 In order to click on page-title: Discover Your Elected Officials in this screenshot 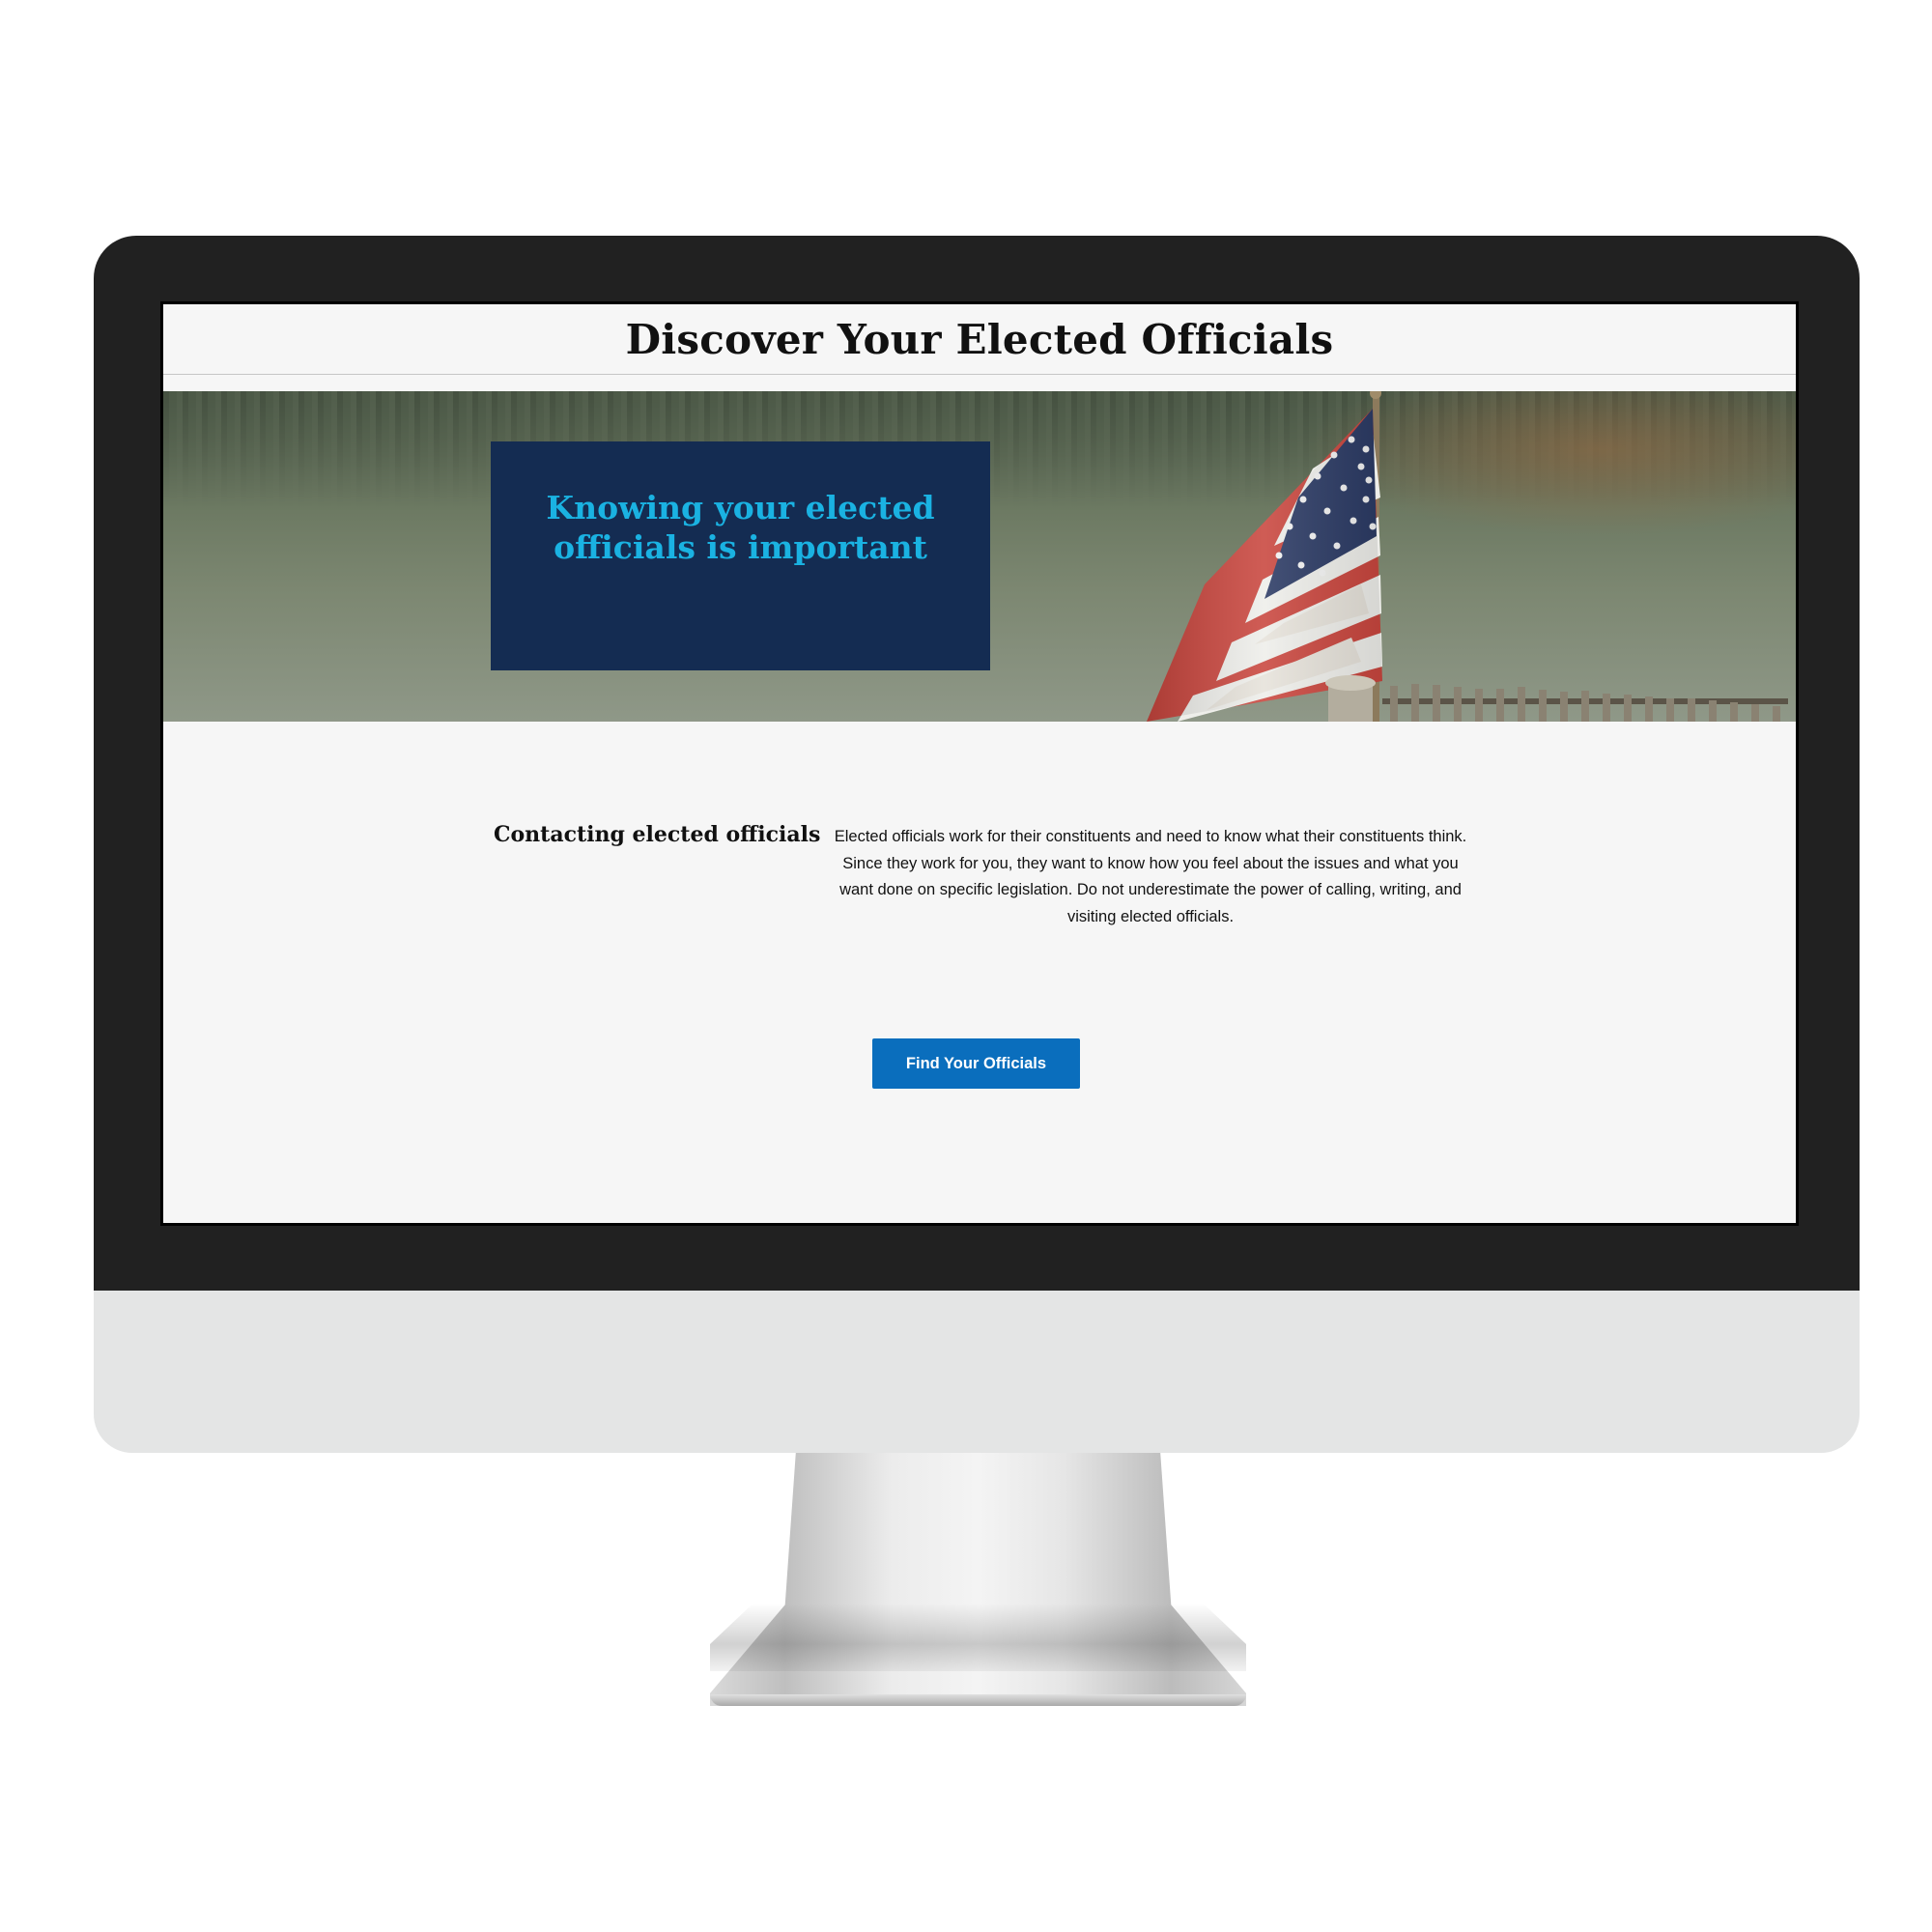, I will do `click(979, 339)`.